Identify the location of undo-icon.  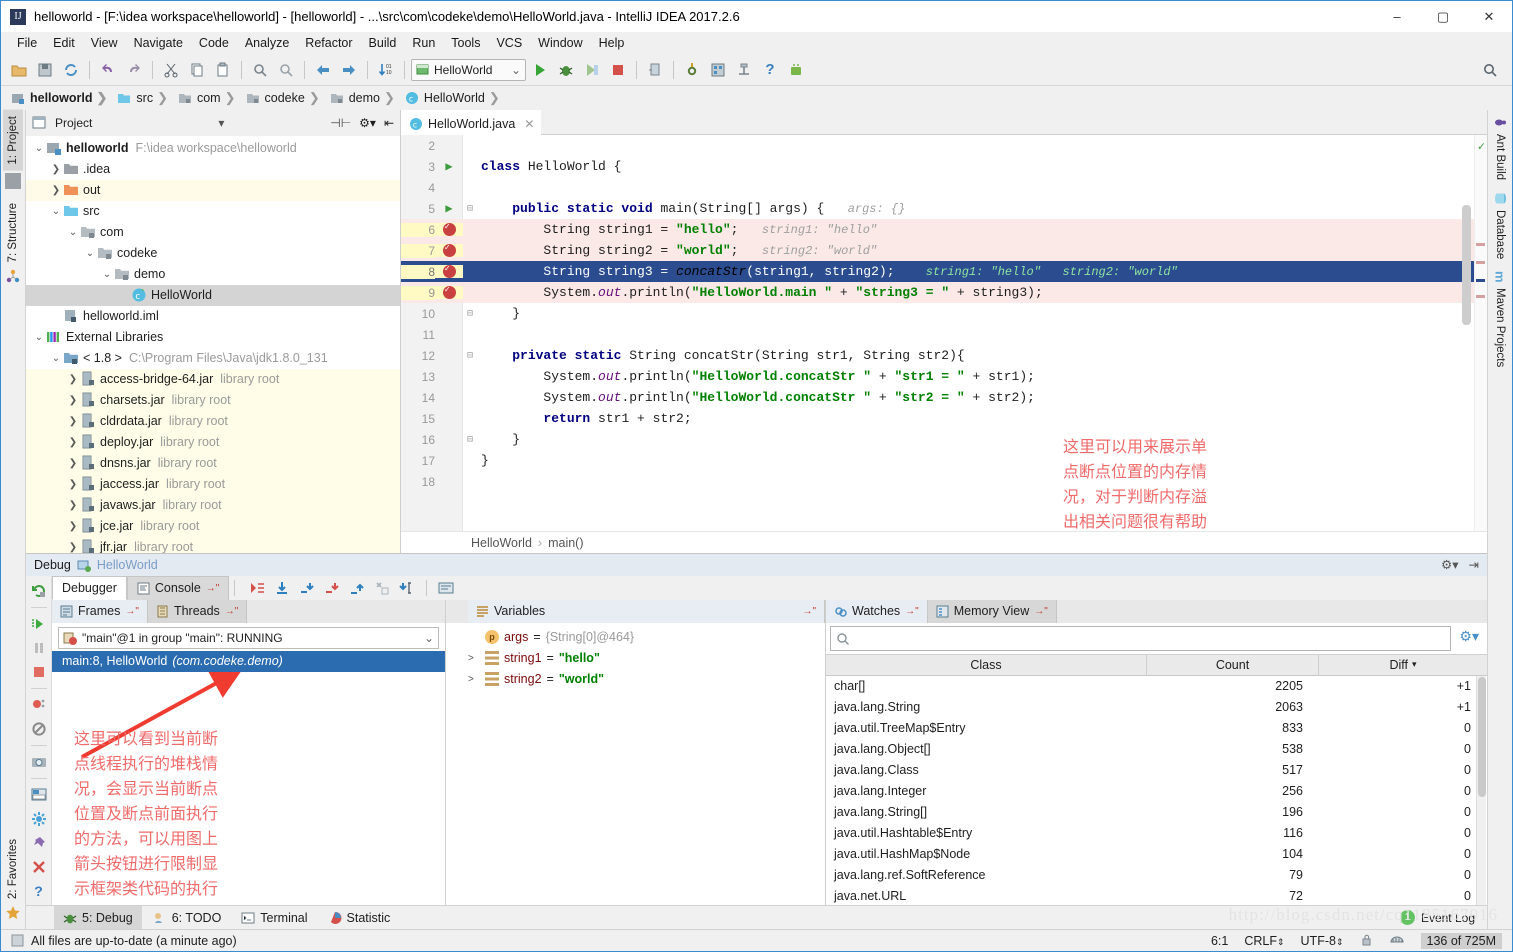
(108, 70).